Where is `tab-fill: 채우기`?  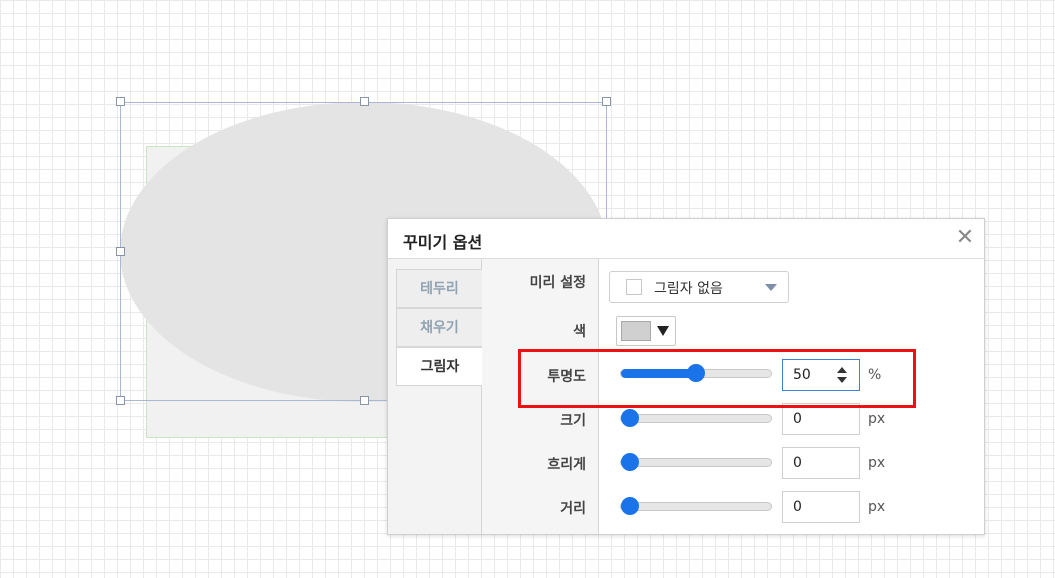
tab-fill: 채우기 is located at coordinates (439, 327).